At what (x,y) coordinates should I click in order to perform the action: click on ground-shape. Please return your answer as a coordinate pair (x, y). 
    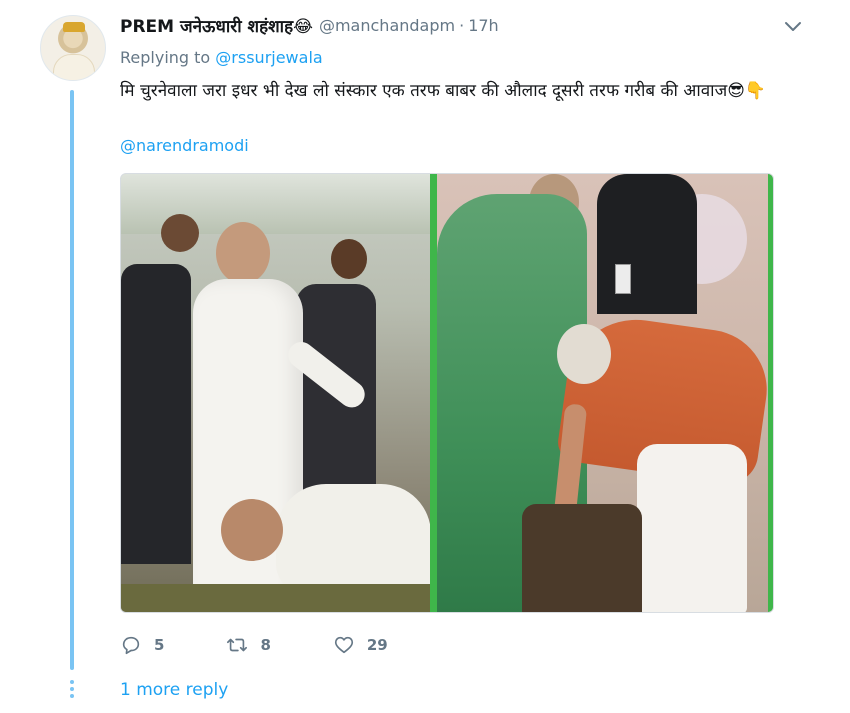
    Looking at the image, I should click on (275, 598).